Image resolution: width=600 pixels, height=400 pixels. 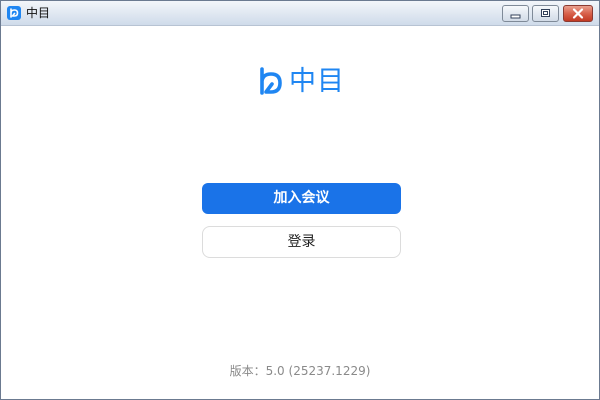 What do you see at coordinates (14, 13) in the screenshot?
I see `zhongmu-logo-icon` at bounding box center [14, 13].